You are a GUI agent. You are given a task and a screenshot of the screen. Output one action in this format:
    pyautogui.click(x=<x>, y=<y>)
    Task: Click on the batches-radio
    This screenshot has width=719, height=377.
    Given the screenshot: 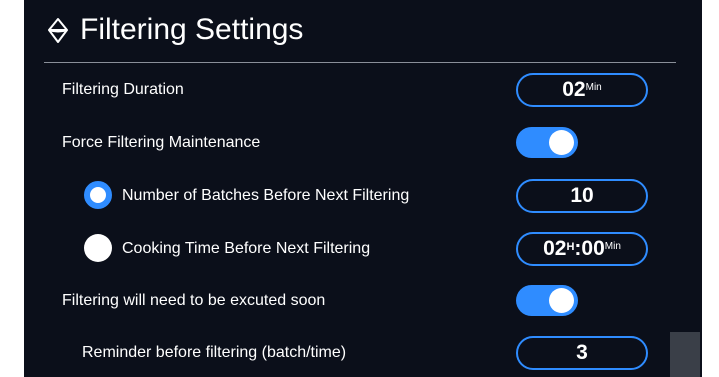 What is the action you would take?
    pyautogui.click(x=98, y=195)
    